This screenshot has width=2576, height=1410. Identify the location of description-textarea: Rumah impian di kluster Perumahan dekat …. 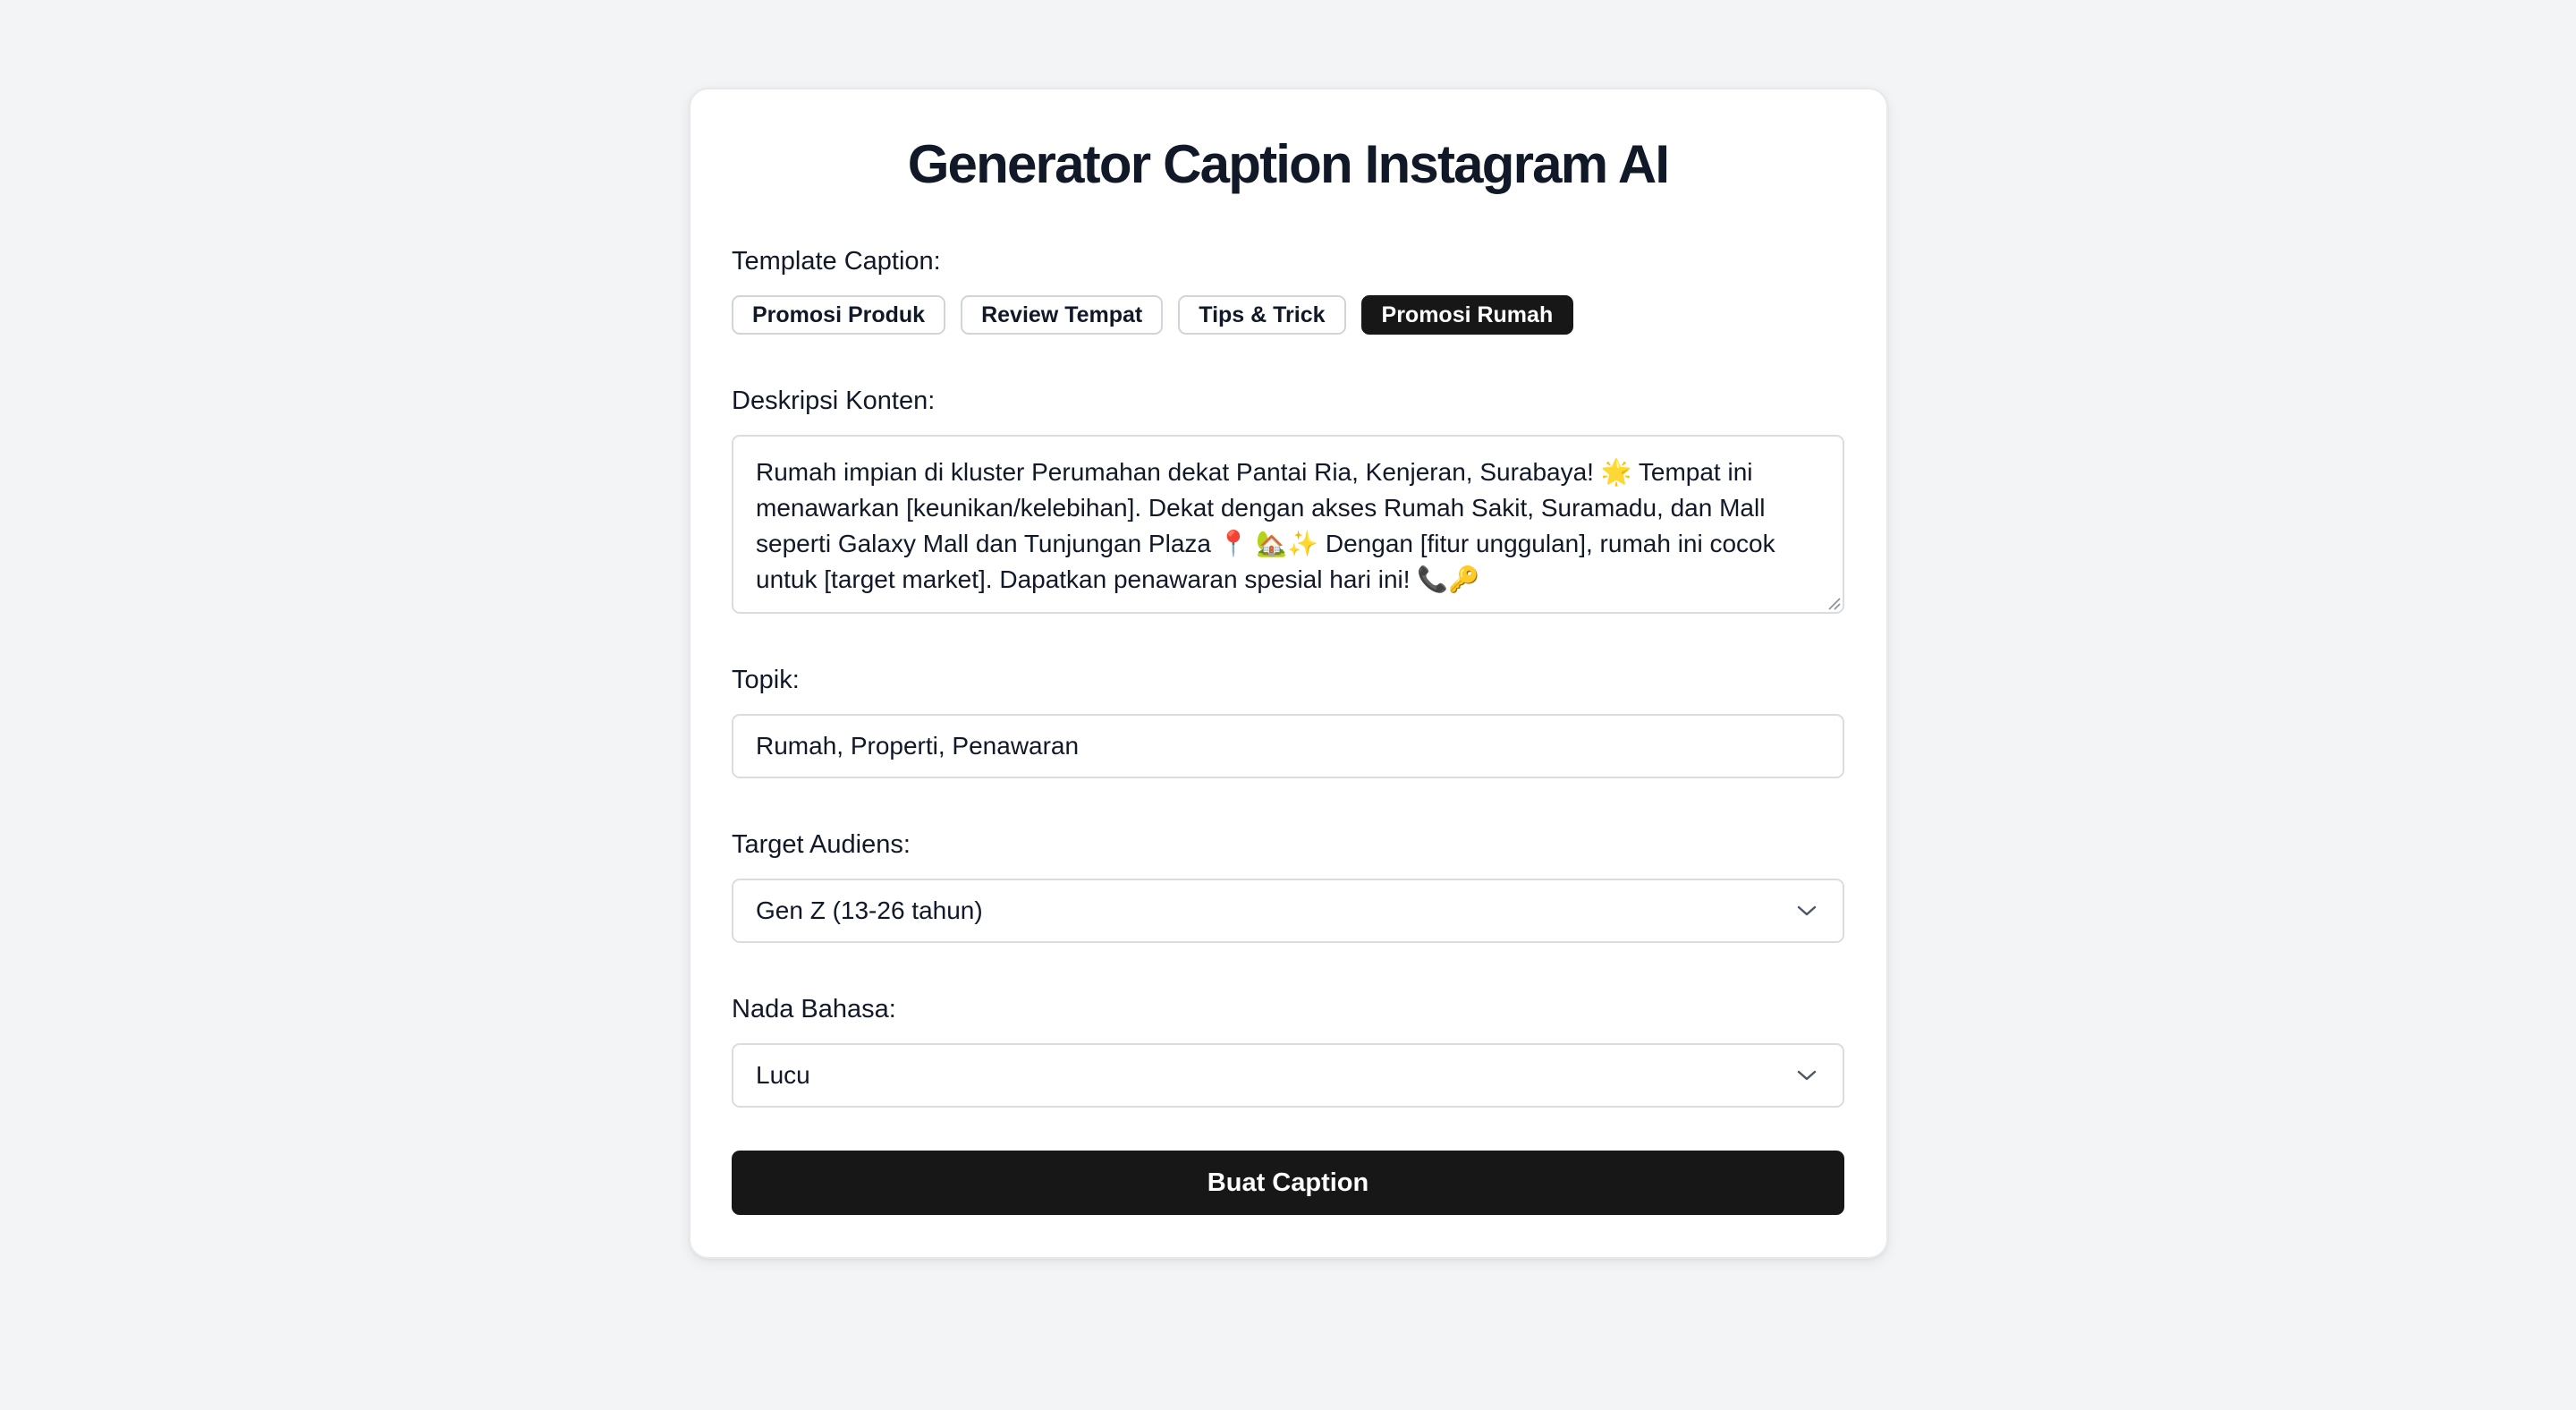
(1288, 525).